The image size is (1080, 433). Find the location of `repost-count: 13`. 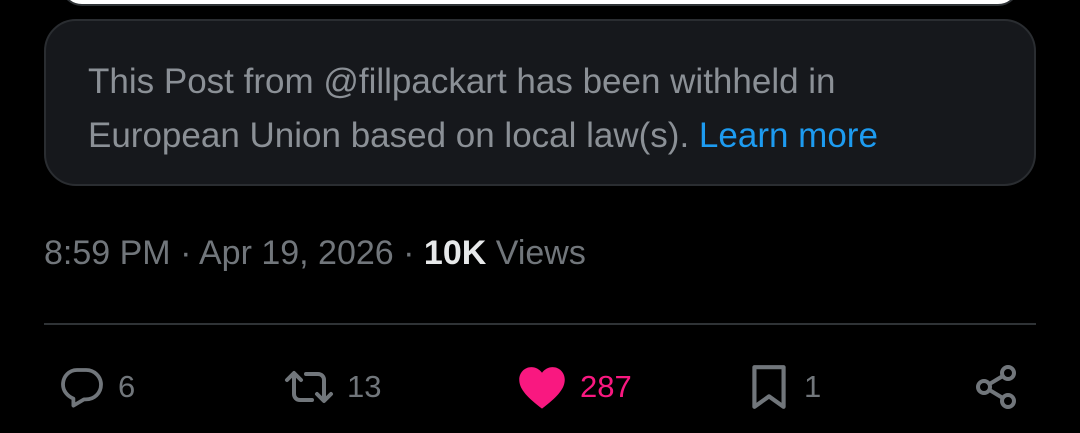

repost-count: 13 is located at coordinates (364, 386).